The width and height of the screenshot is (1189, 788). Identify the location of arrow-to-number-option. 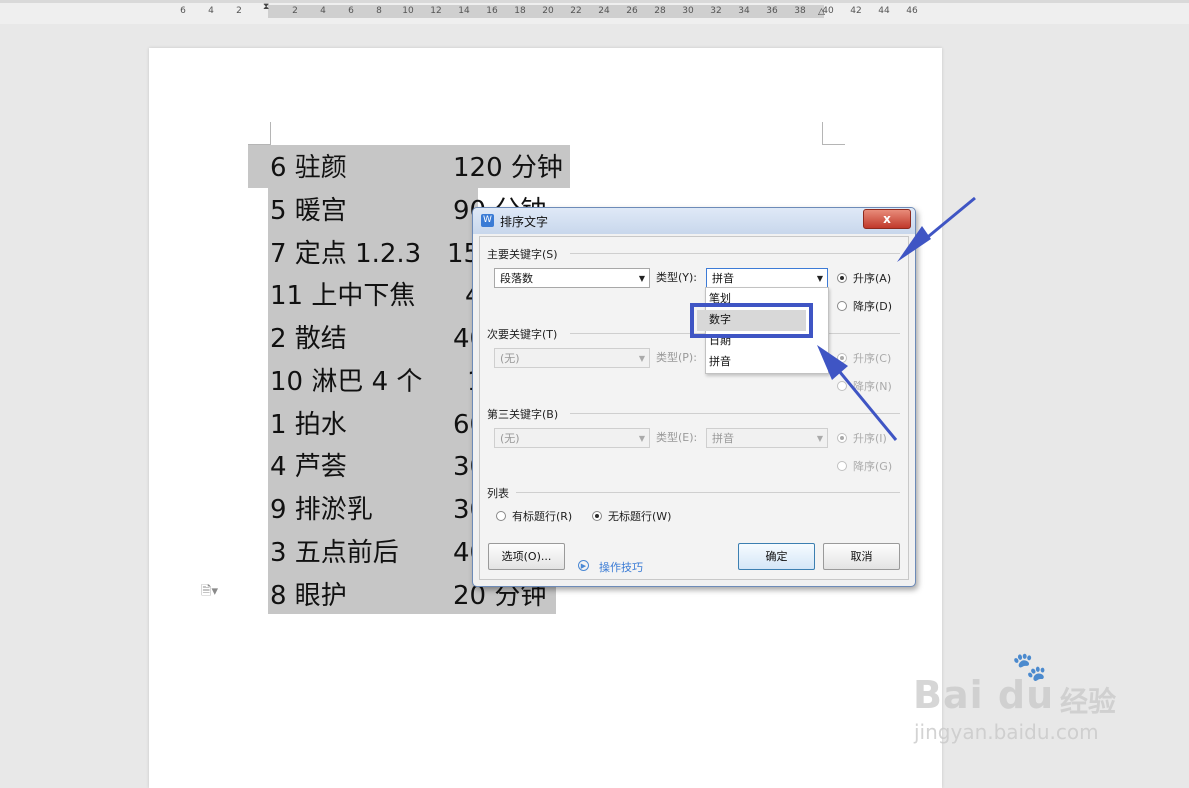
(857, 393).